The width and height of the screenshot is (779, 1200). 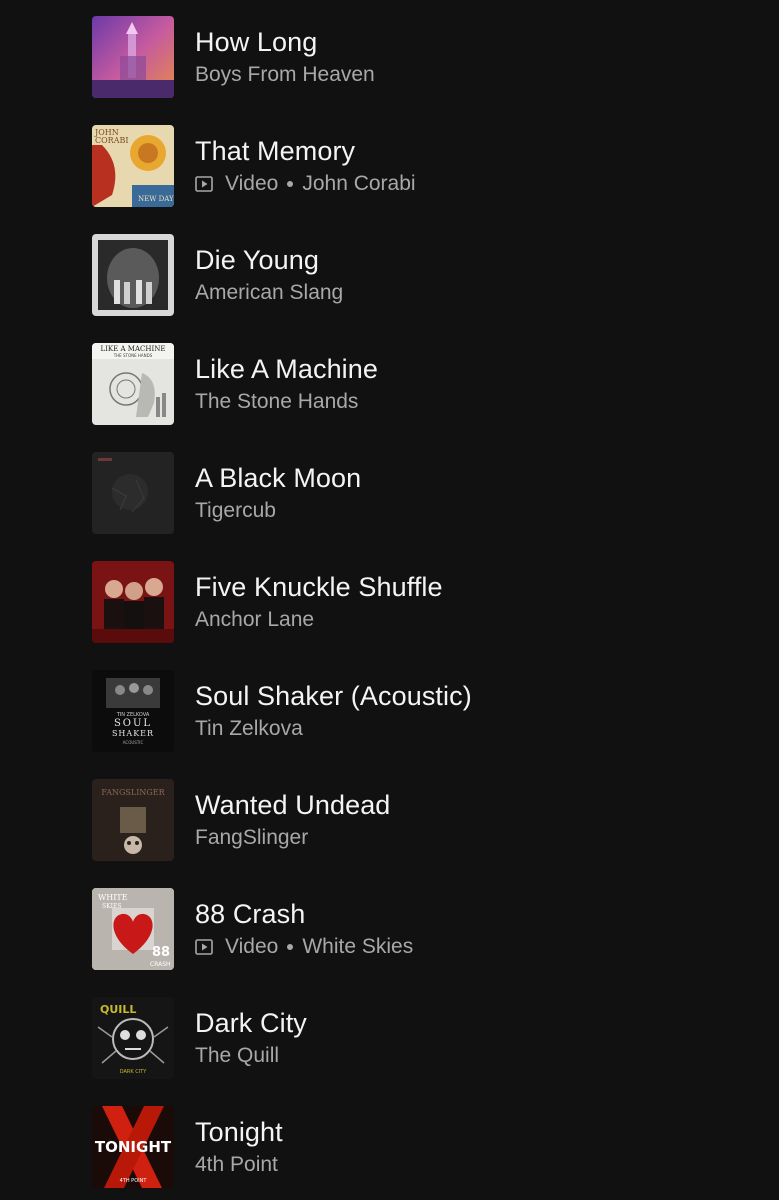 I want to click on album-art: TIN ZELKOVA SOUL SHAKER ACOUSTIC, so click(x=133, y=711).